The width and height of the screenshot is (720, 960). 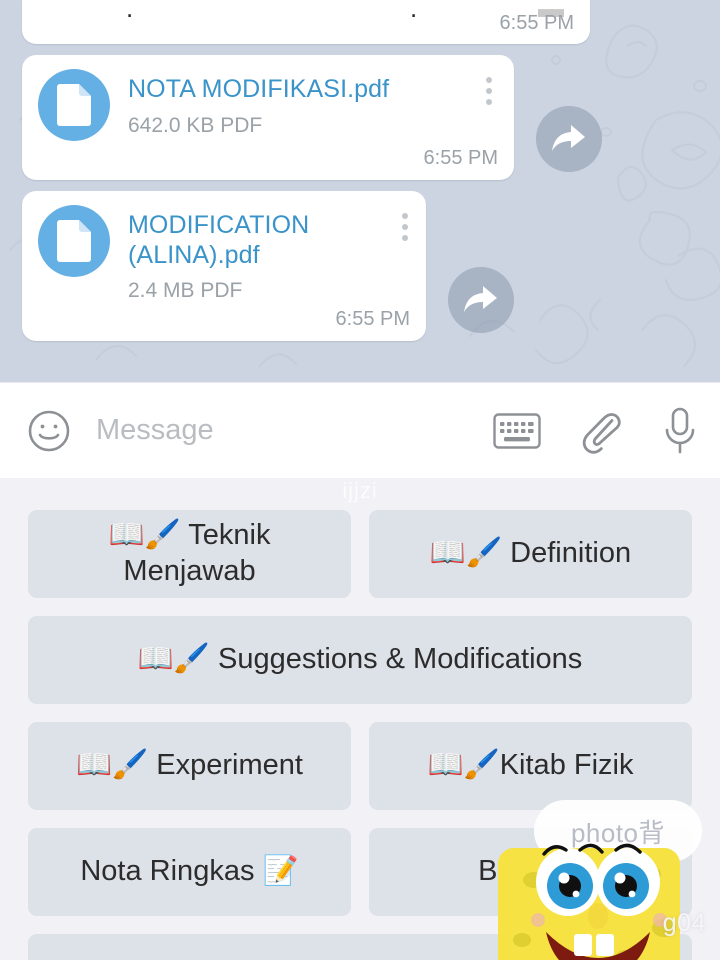 What do you see at coordinates (530, 872) in the screenshot?
I see `keyboard-button-bengkel: Bengkel` at bounding box center [530, 872].